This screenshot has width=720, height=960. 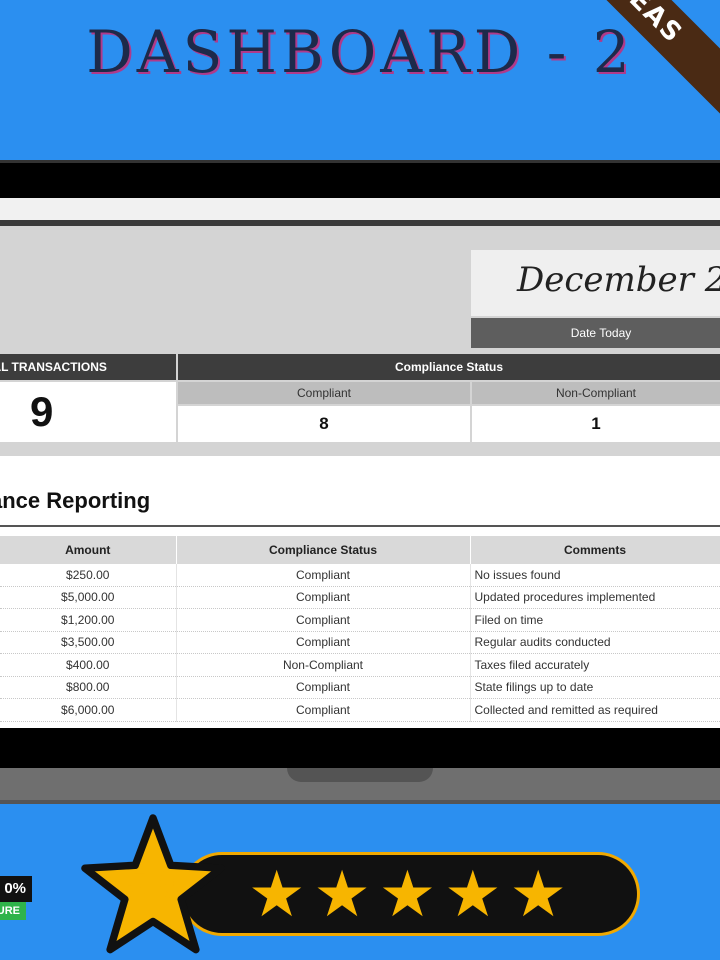 I want to click on amount-cell: $5,000.00, so click(x=88, y=597).